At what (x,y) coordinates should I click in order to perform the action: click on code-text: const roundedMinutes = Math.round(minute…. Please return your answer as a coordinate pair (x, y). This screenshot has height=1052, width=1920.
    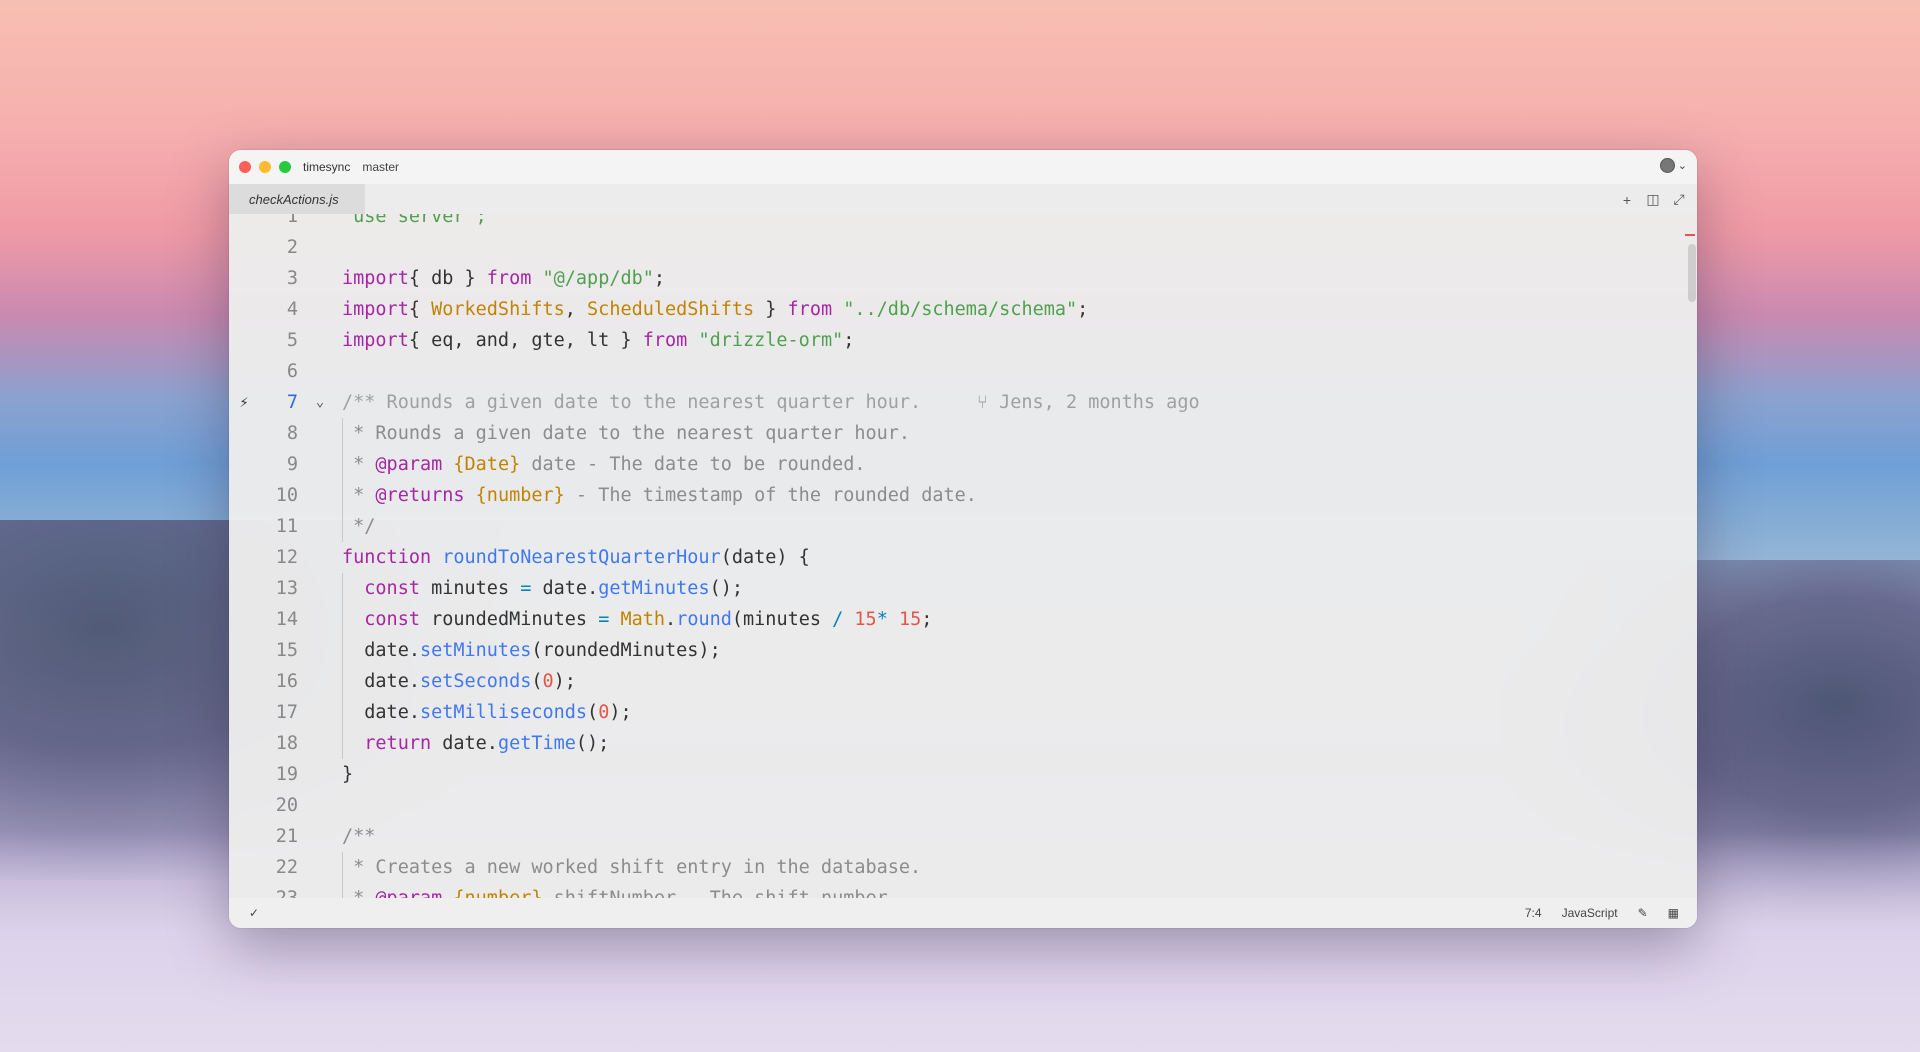
    Looking at the image, I should click on (648, 619).